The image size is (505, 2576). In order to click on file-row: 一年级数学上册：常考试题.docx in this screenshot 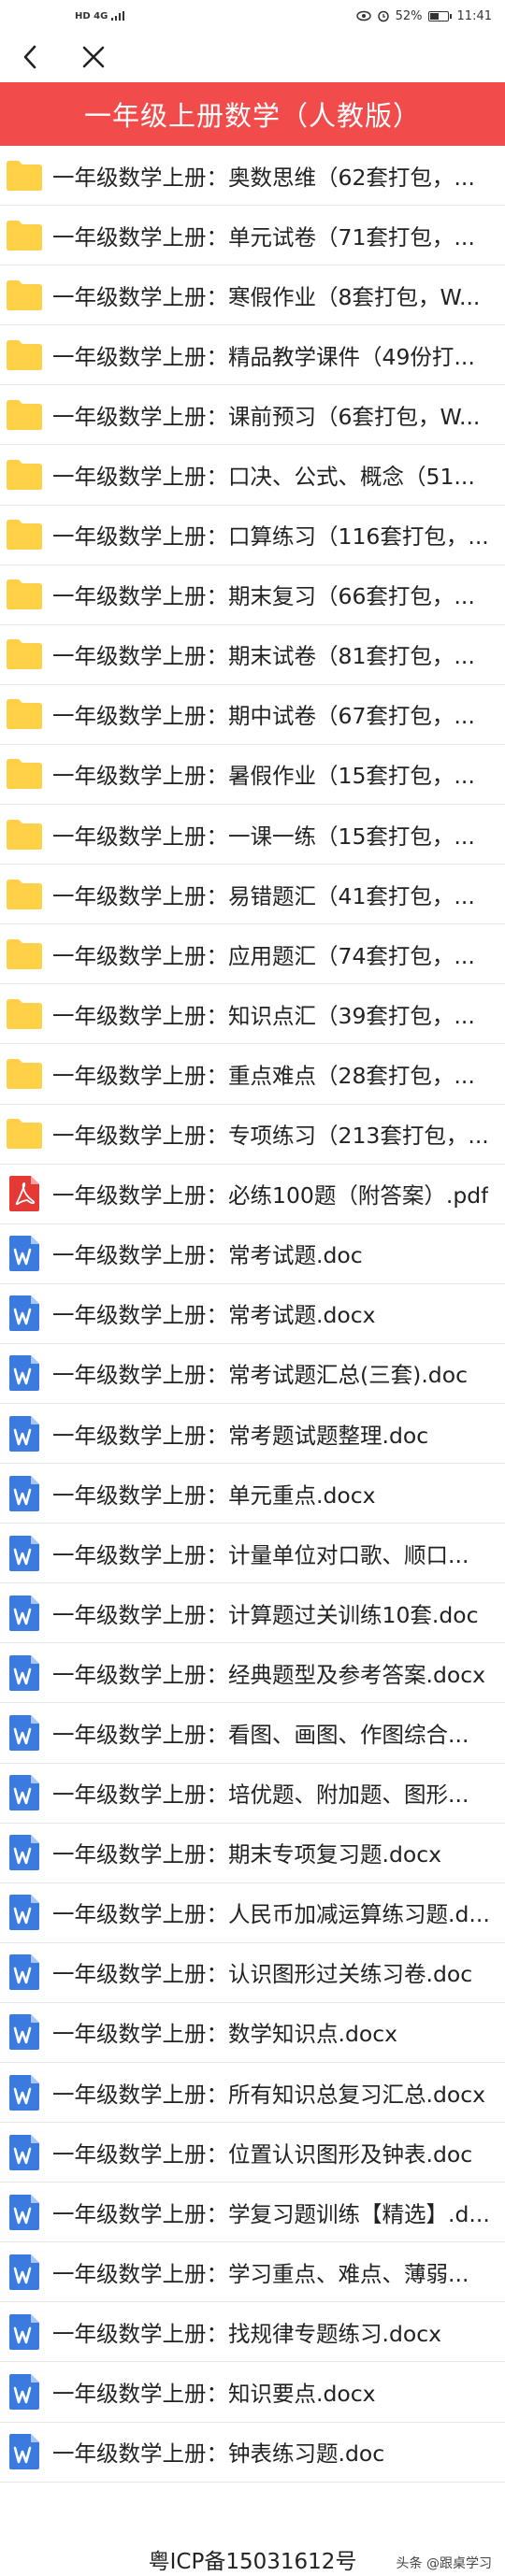, I will do `click(252, 1314)`.